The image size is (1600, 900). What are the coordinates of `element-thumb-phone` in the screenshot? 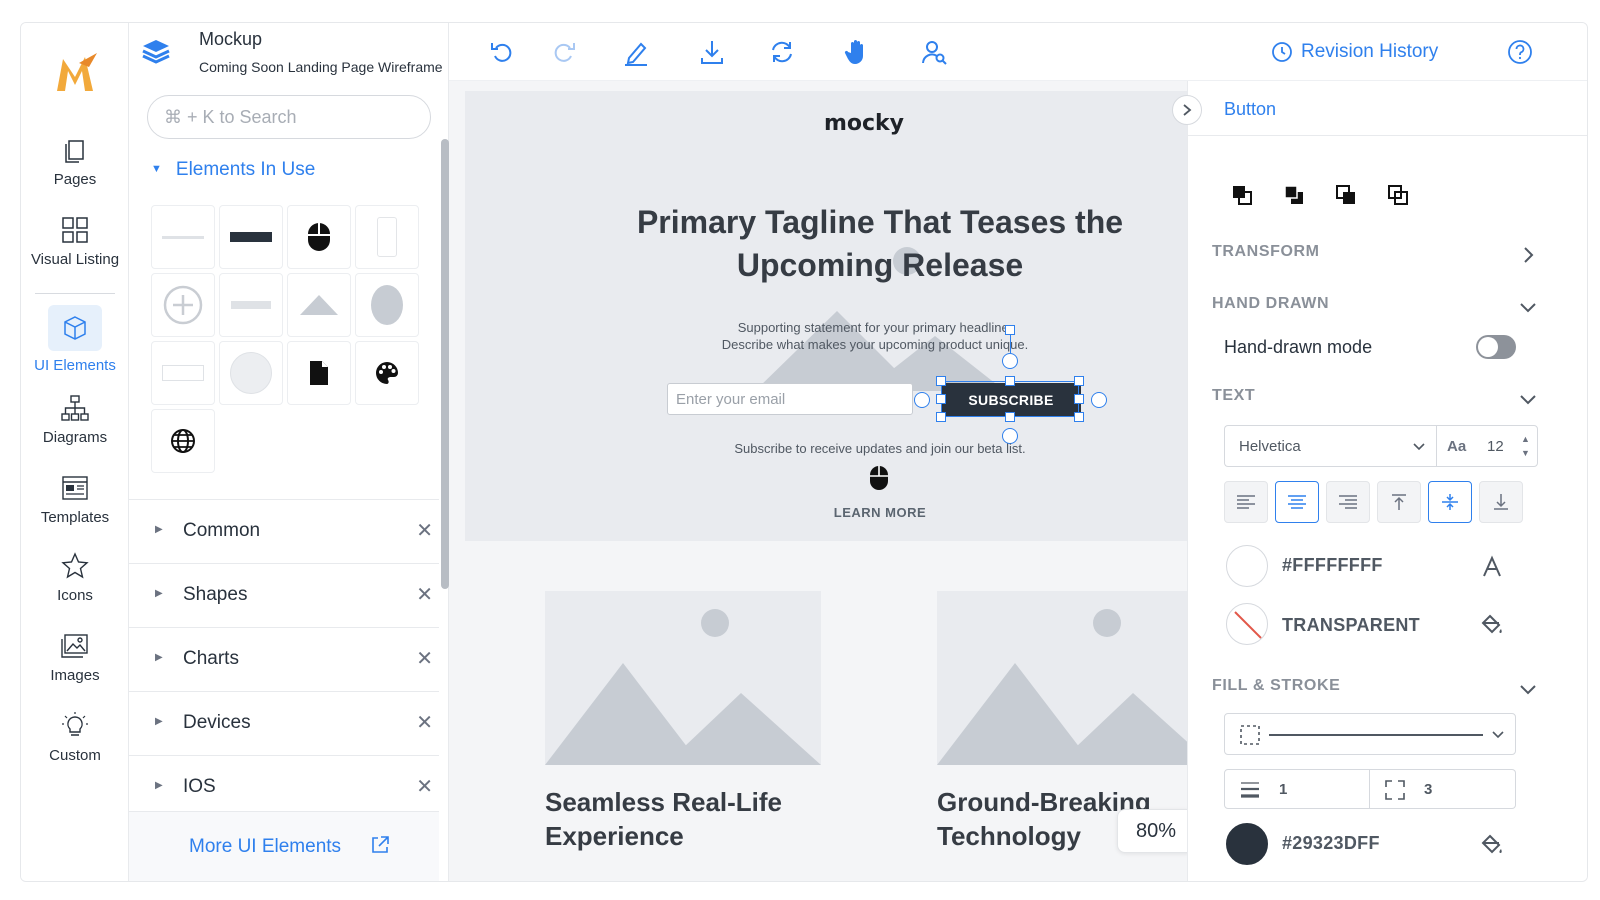 It's located at (387, 237).